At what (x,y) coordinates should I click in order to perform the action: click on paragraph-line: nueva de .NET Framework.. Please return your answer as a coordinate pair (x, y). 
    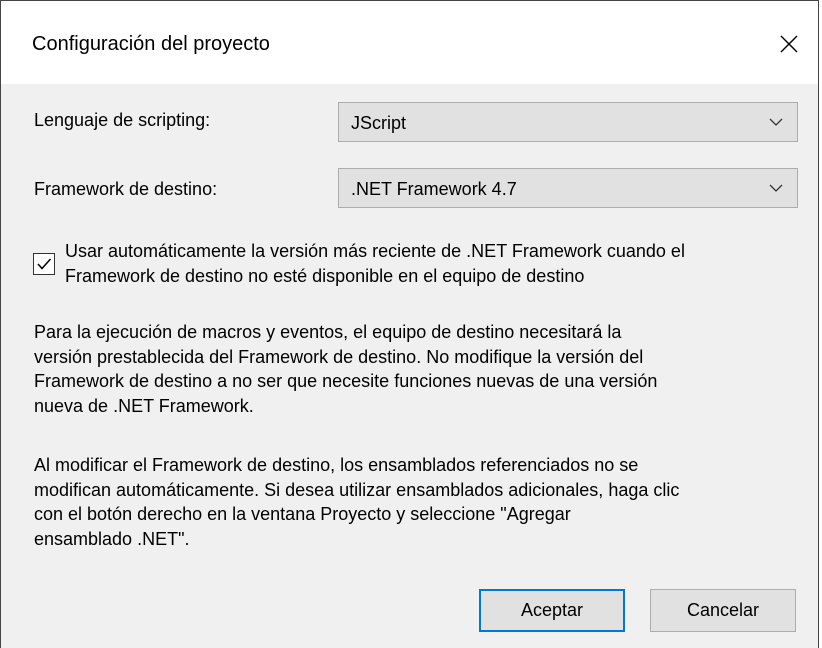
    Looking at the image, I should click on (144, 405).